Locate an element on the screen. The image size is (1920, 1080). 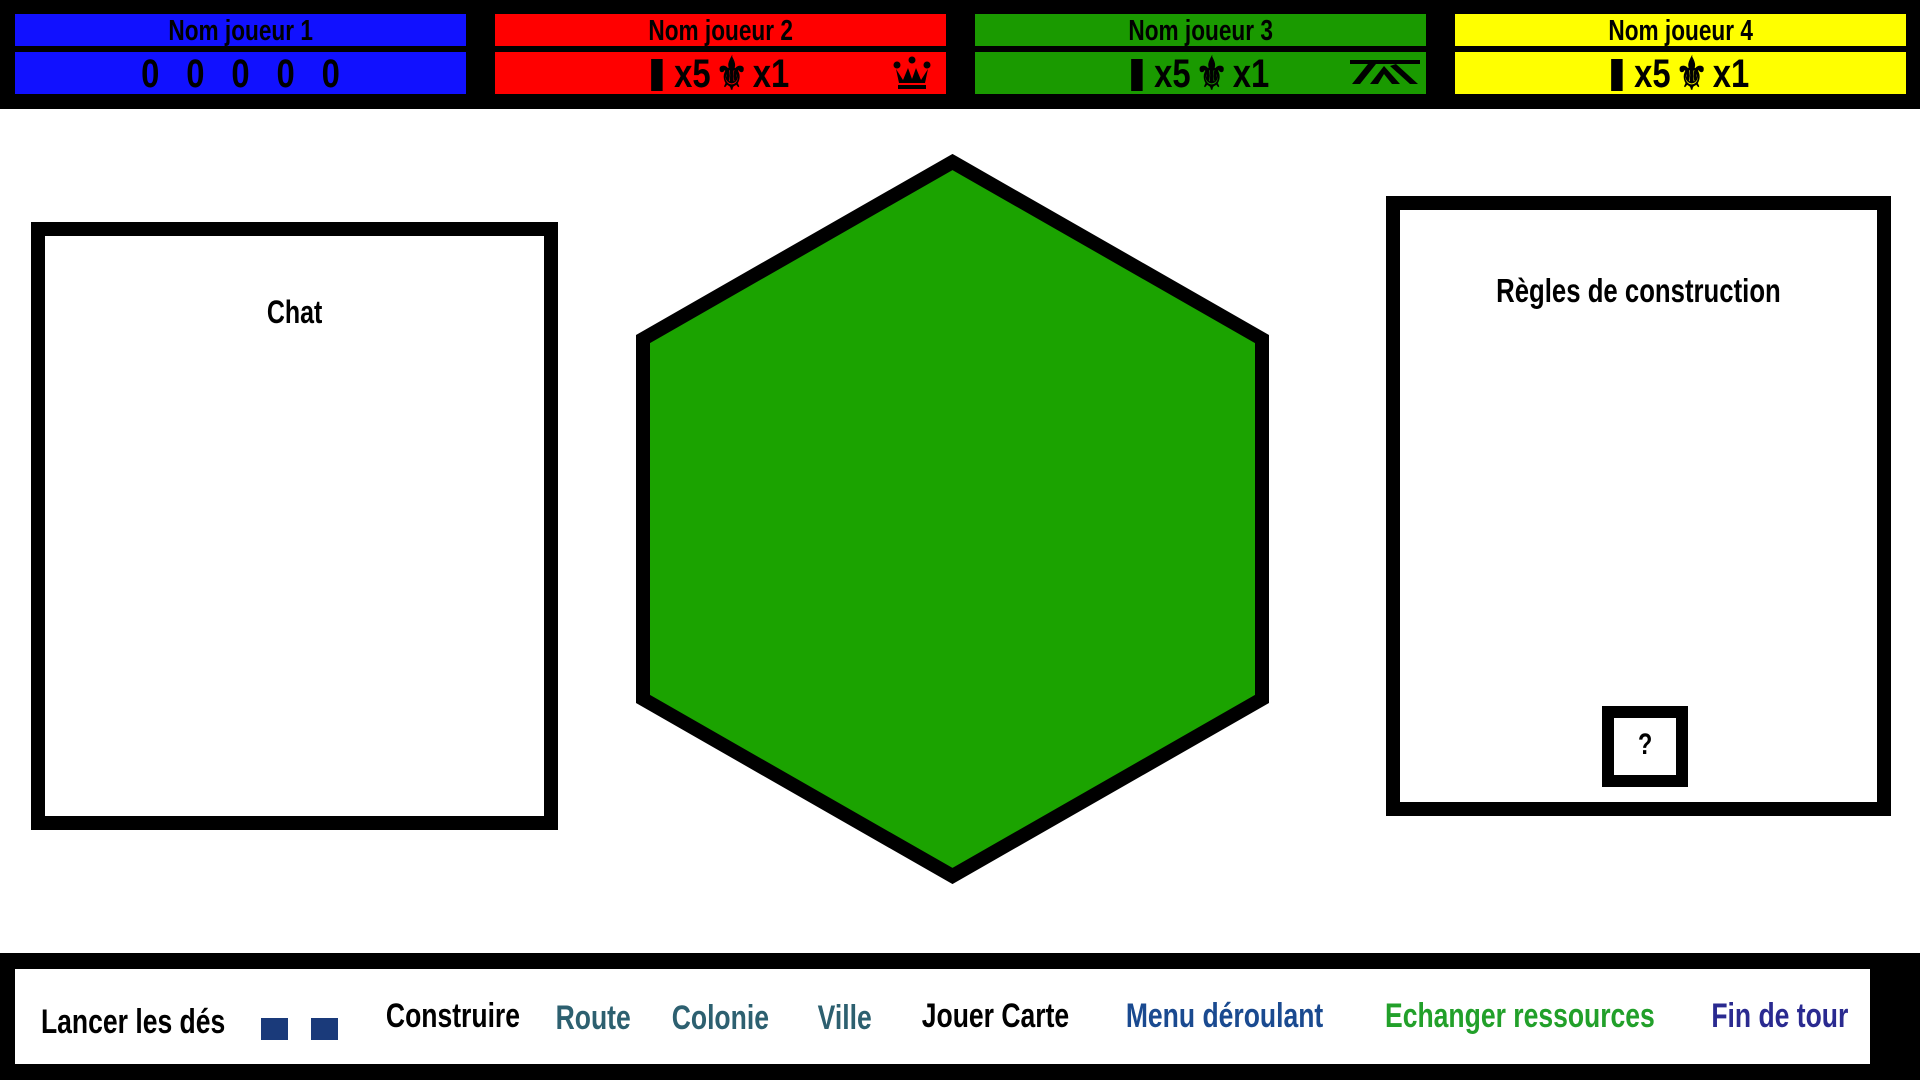
player-2-stats: x5 ⚜ x1 is located at coordinates (720, 74).